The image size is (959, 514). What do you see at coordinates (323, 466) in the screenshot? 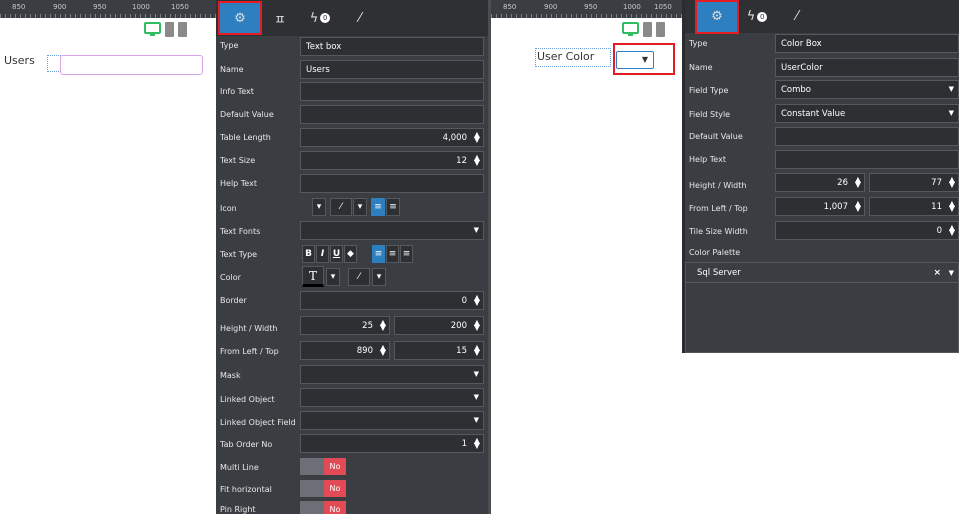
I see `multi-line-toggle: No` at bounding box center [323, 466].